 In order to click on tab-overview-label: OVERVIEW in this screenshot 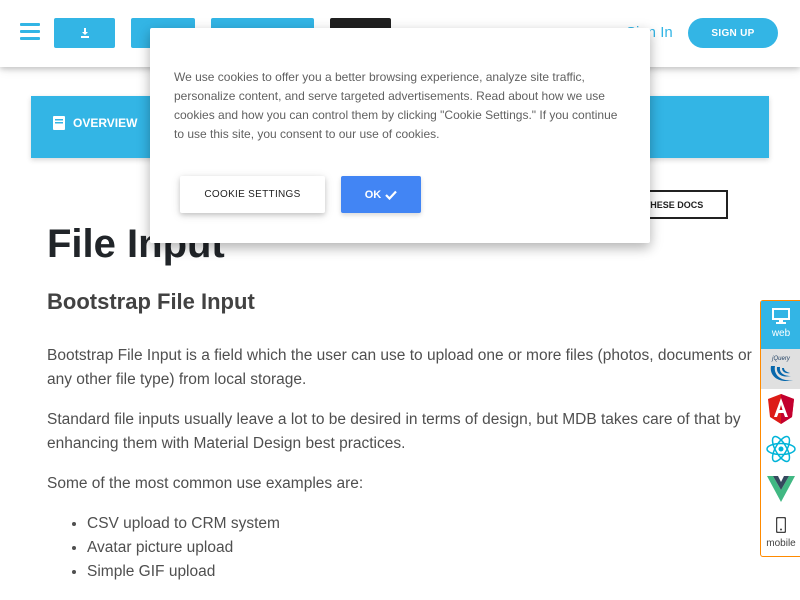, I will do `click(105, 123)`.